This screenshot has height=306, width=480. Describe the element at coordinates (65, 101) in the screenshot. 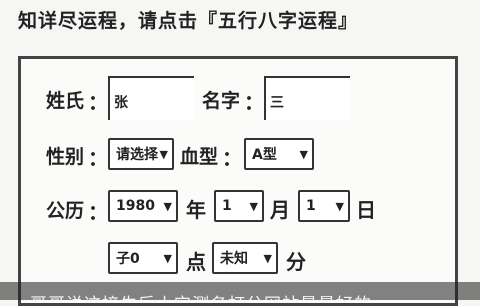

I see `surname-label: 姓氏` at that location.